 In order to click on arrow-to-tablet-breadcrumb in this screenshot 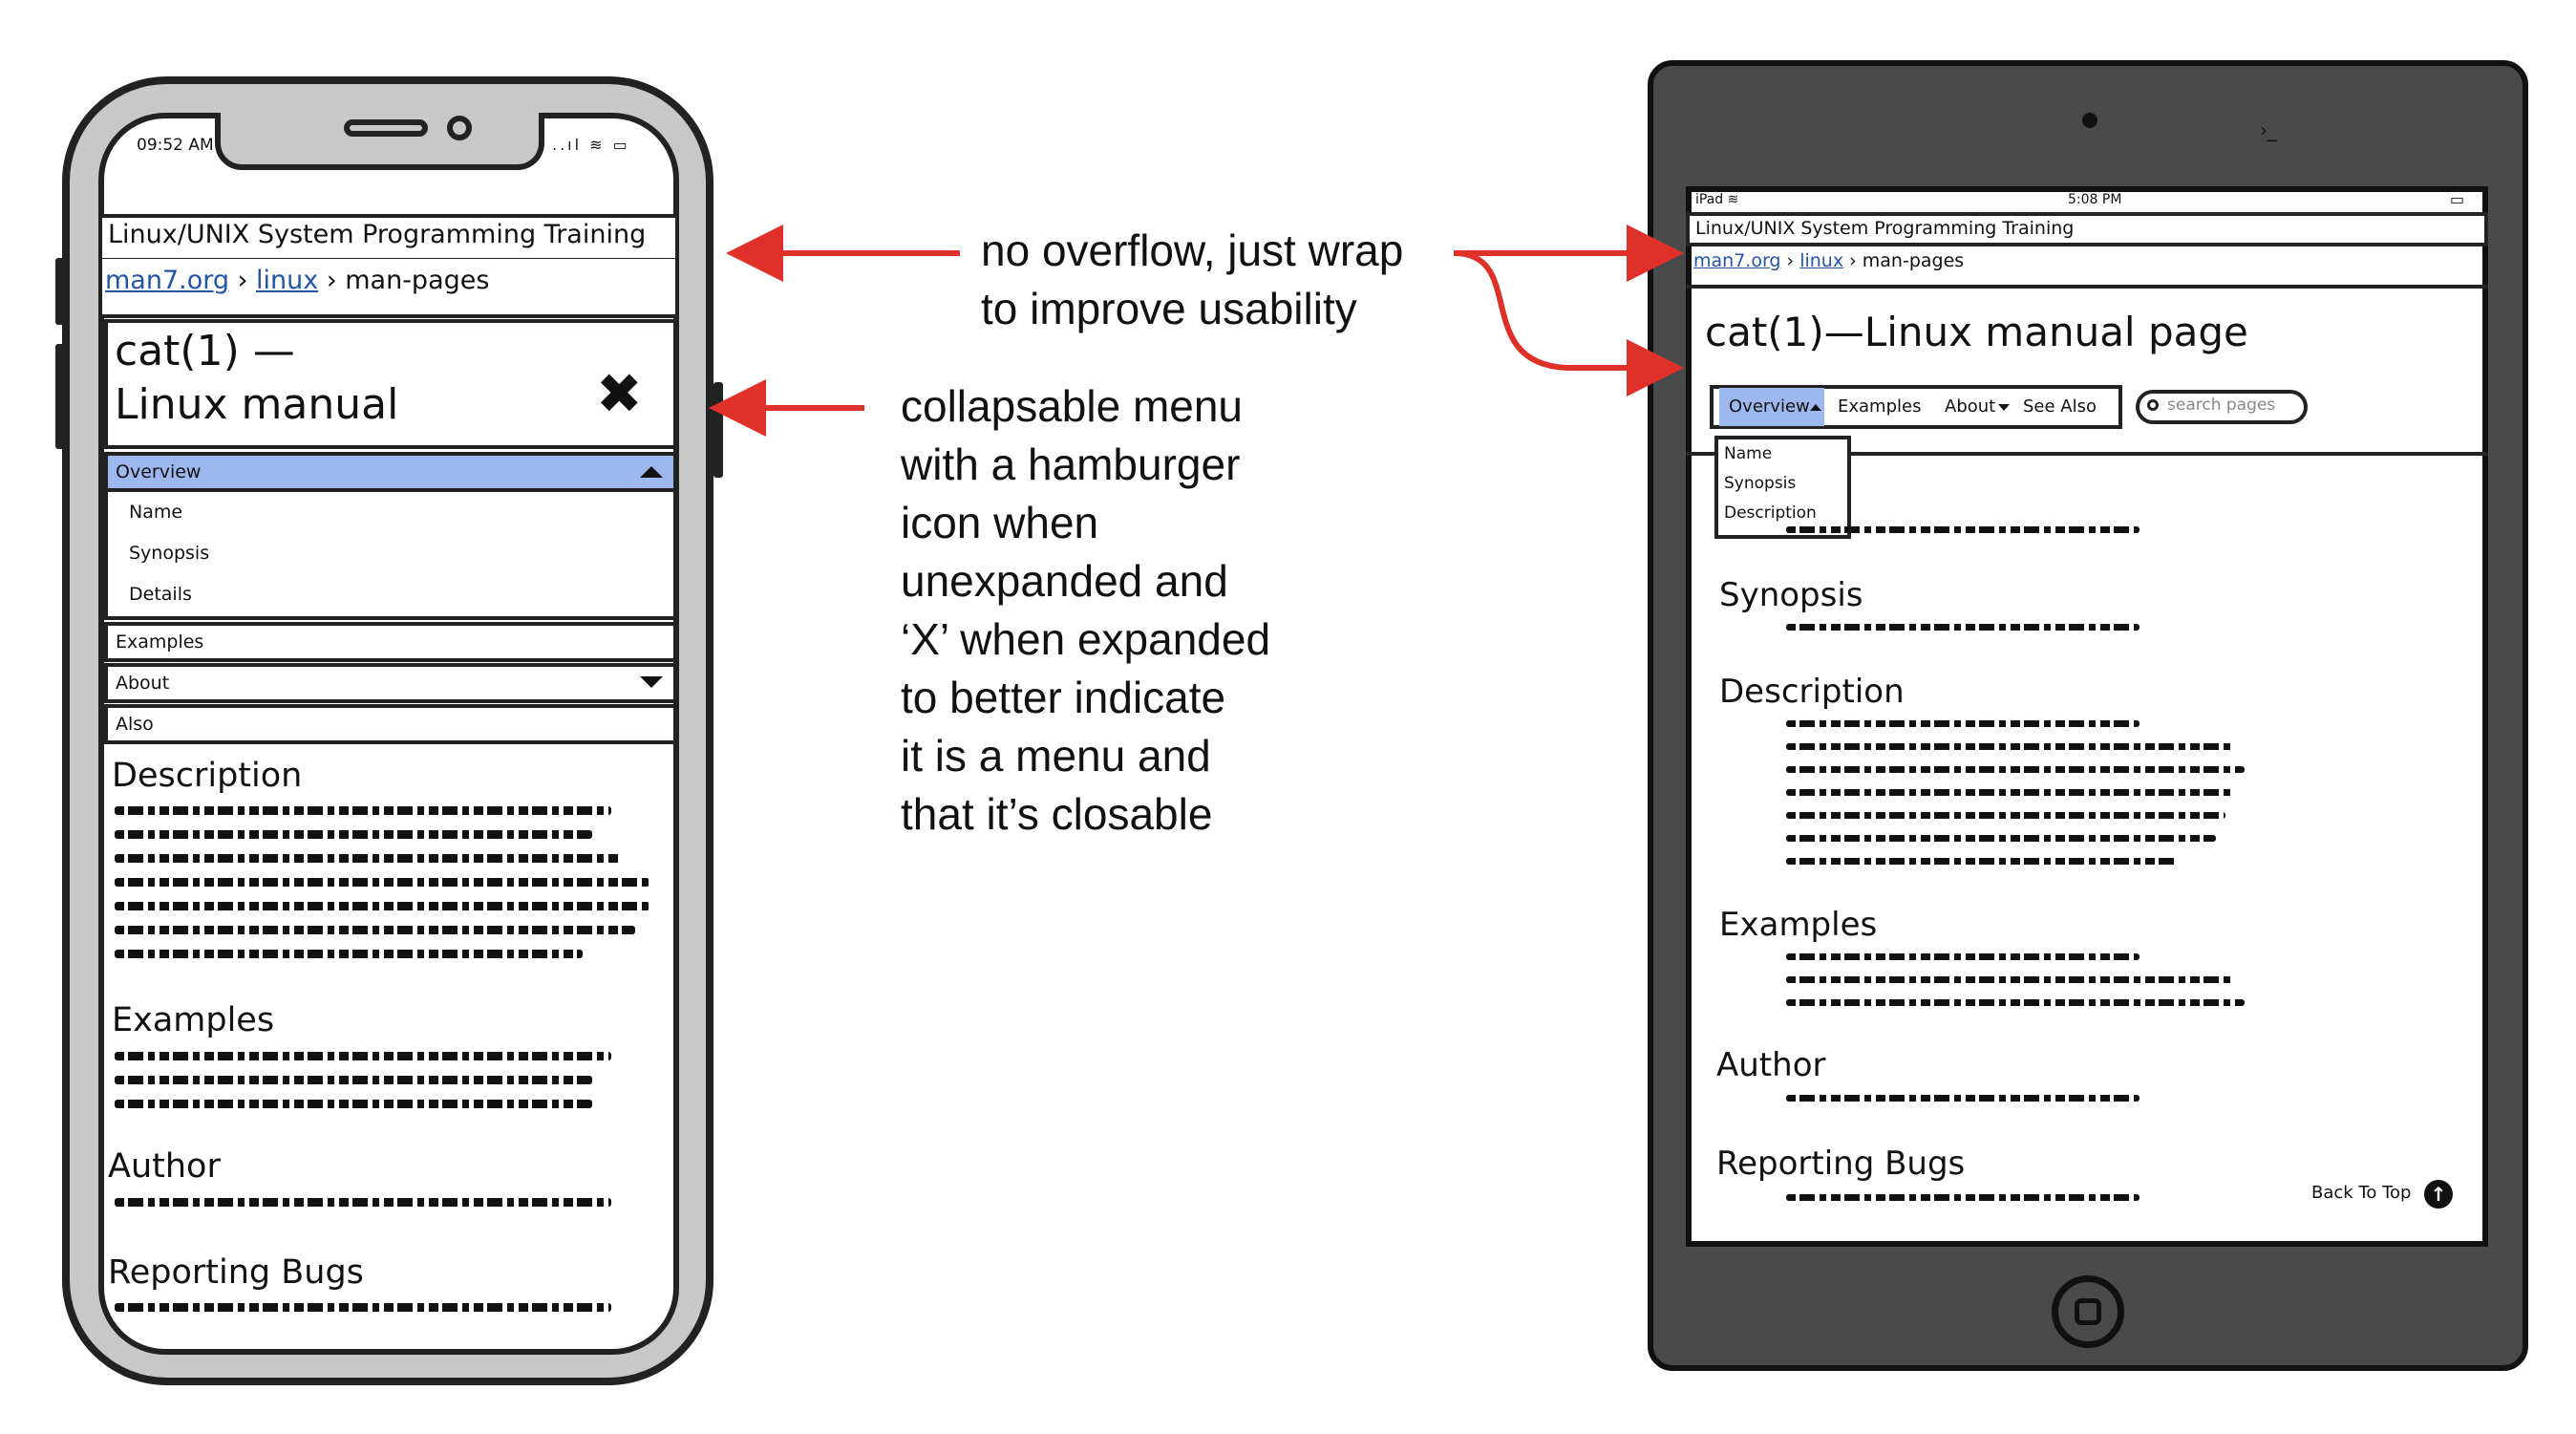, I will do `click(1568, 323)`.